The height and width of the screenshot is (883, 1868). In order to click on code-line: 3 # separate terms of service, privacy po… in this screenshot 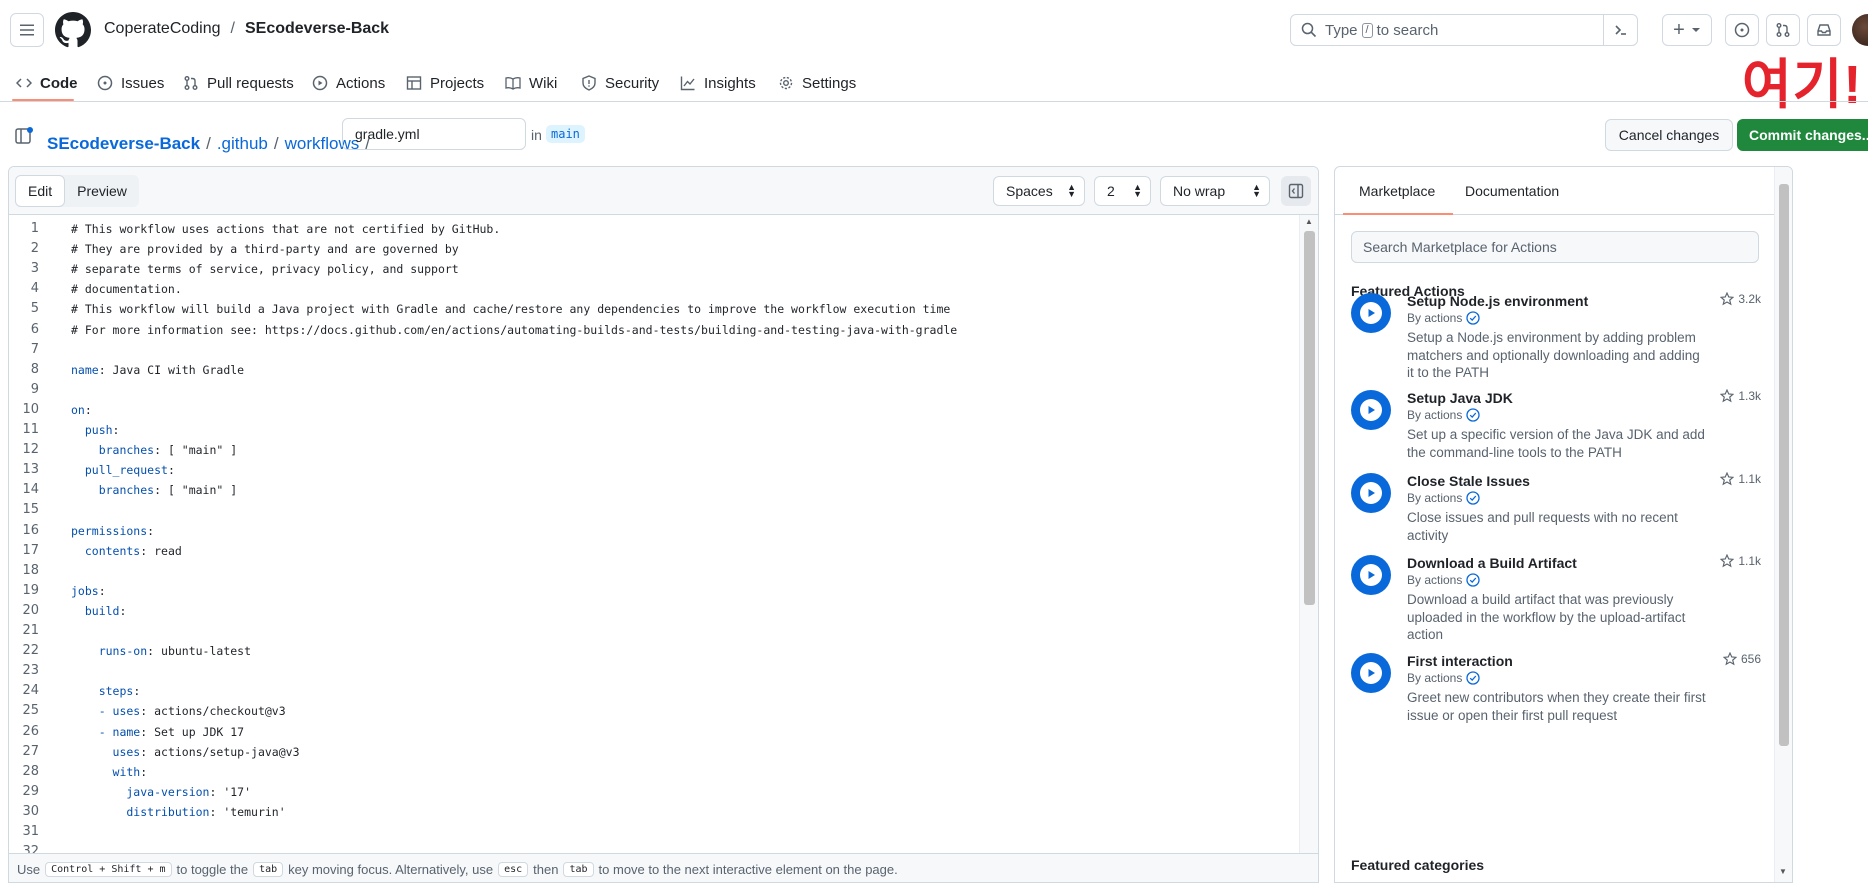, I will do `click(654, 269)`.